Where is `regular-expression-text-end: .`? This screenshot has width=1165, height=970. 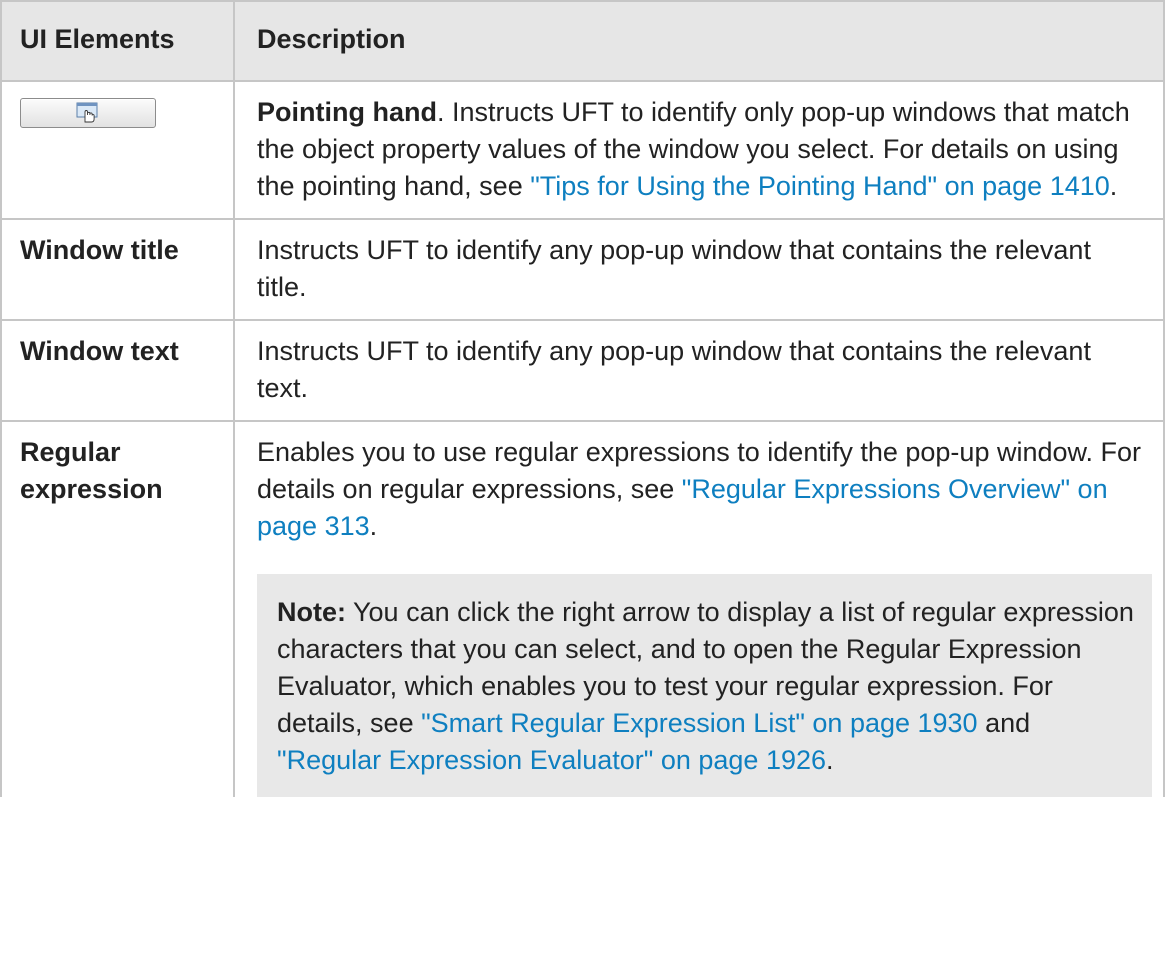 regular-expression-text-end: . is located at coordinates (373, 526).